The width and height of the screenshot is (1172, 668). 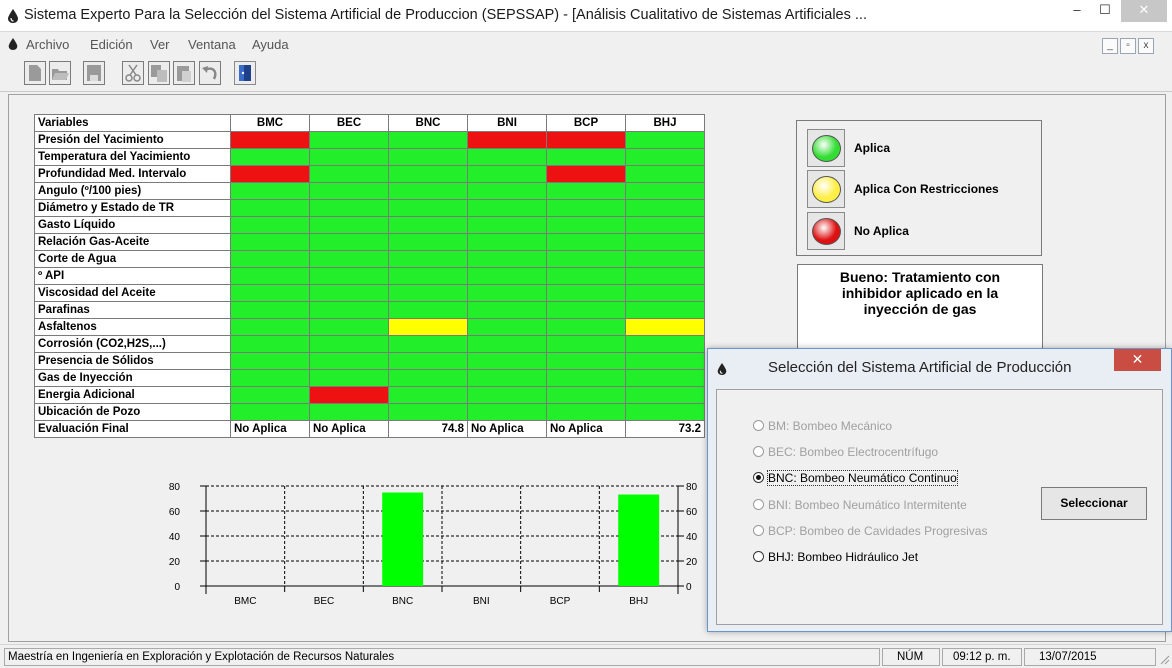 I want to click on save-button, so click(x=94, y=73).